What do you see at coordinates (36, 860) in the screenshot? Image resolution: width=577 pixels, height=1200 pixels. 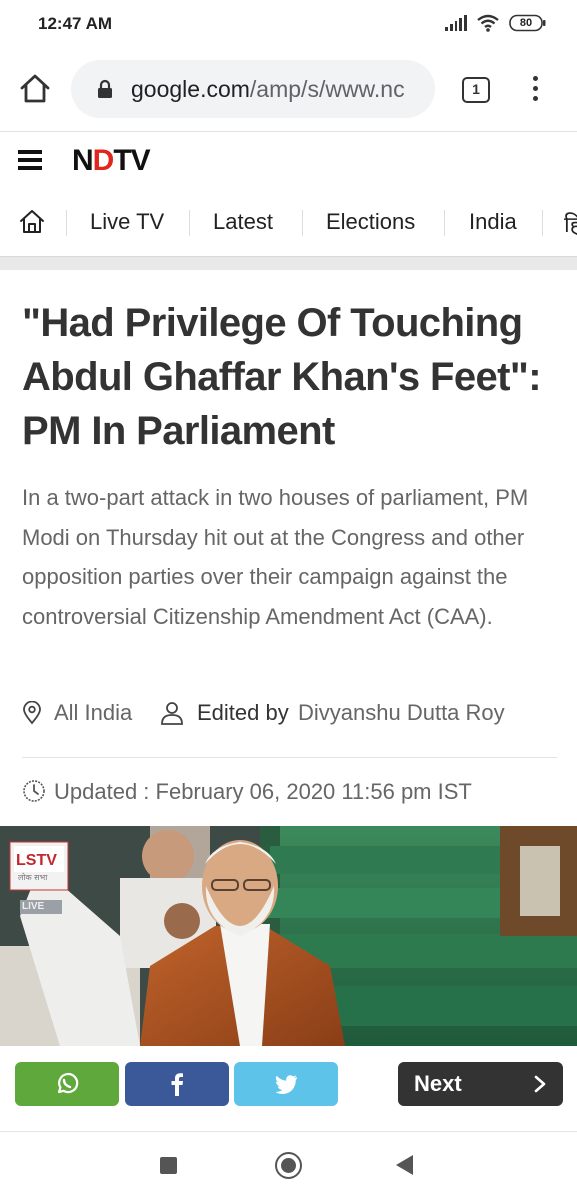 I see `channel-logo-text: LSTV` at bounding box center [36, 860].